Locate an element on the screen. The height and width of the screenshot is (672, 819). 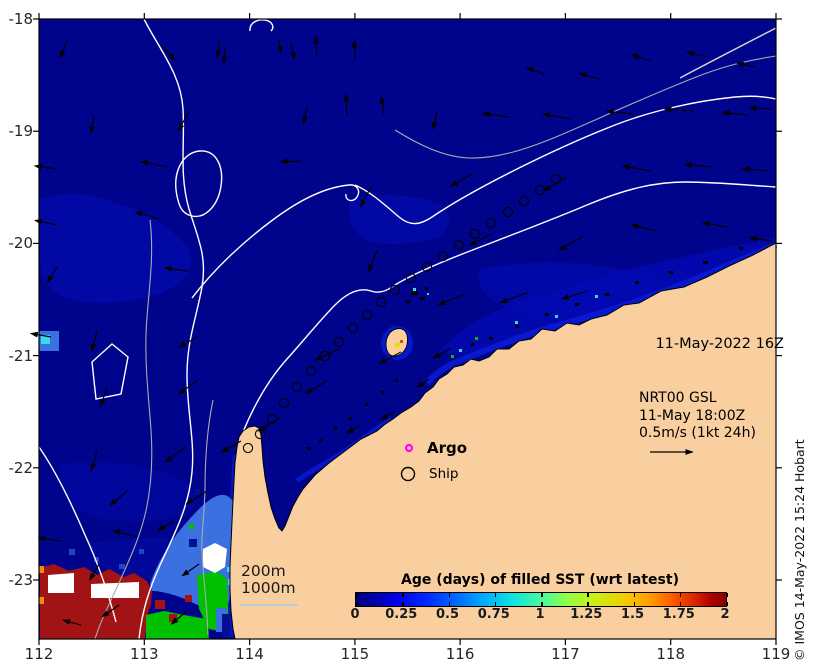
model-name-label: NRT00 GSL is located at coordinates (678, 398).